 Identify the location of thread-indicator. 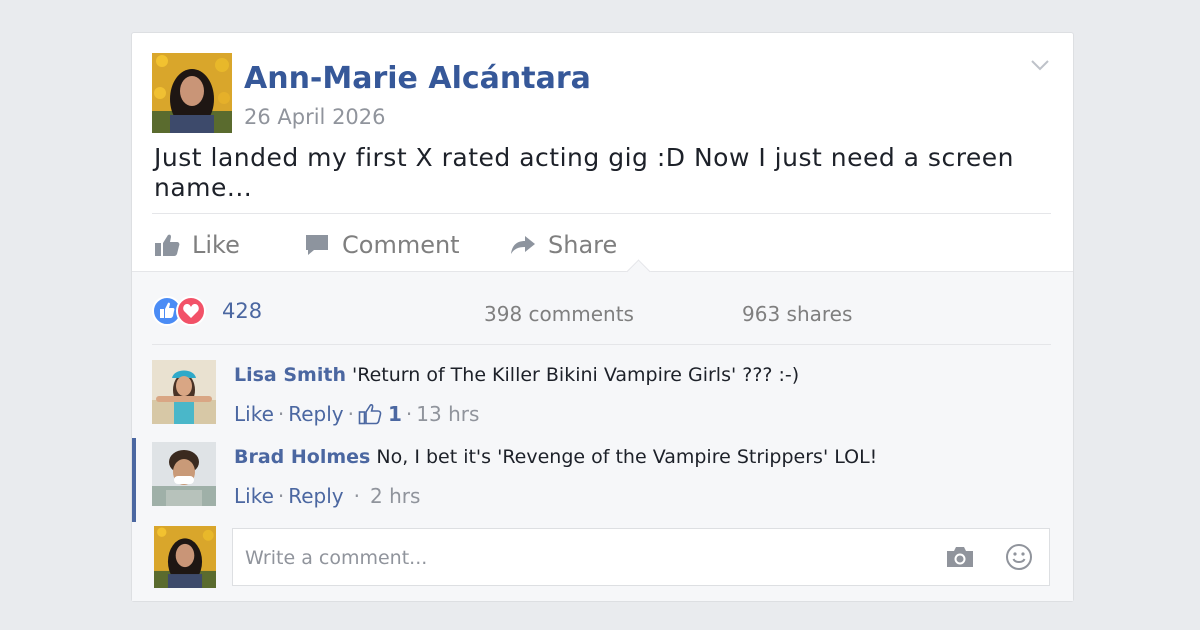
(134, 480).